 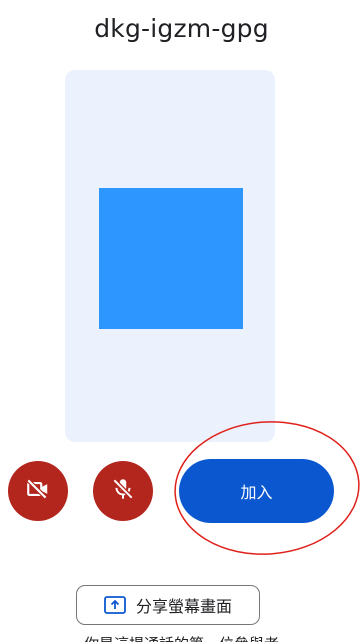 What do you see at coordinates (181, 638) in the screenshot?
I see `first-participant-note: 你是這場通話的第一位參與者` at bounding box center [181, 638].